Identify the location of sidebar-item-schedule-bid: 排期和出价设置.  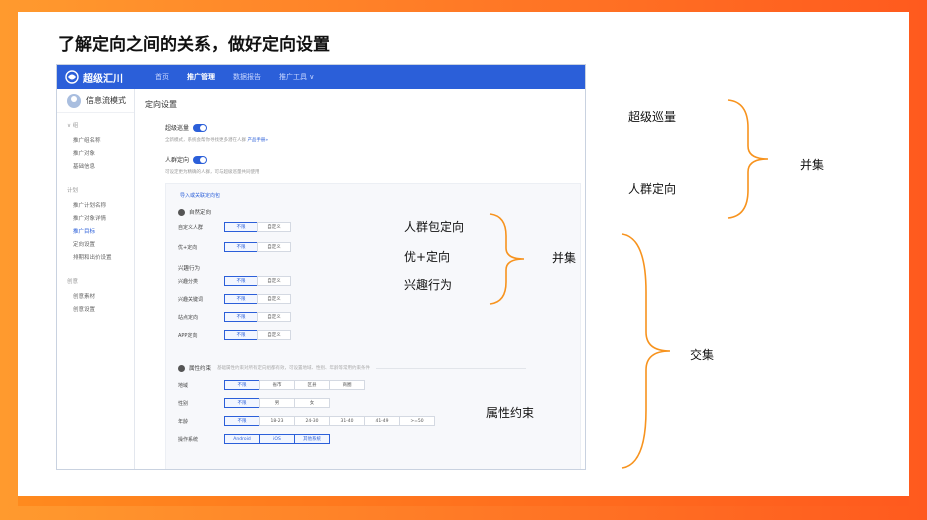
(103, 258).